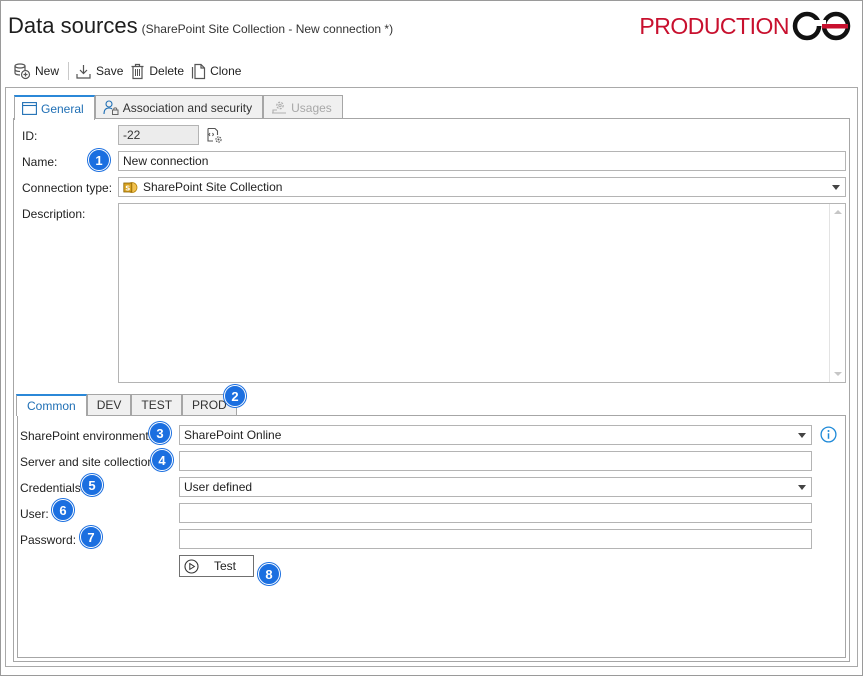  What do you see at coordinates (54, 214) in the screenshot?
I see `description-label: Description:` at bounding box center [54, 214].